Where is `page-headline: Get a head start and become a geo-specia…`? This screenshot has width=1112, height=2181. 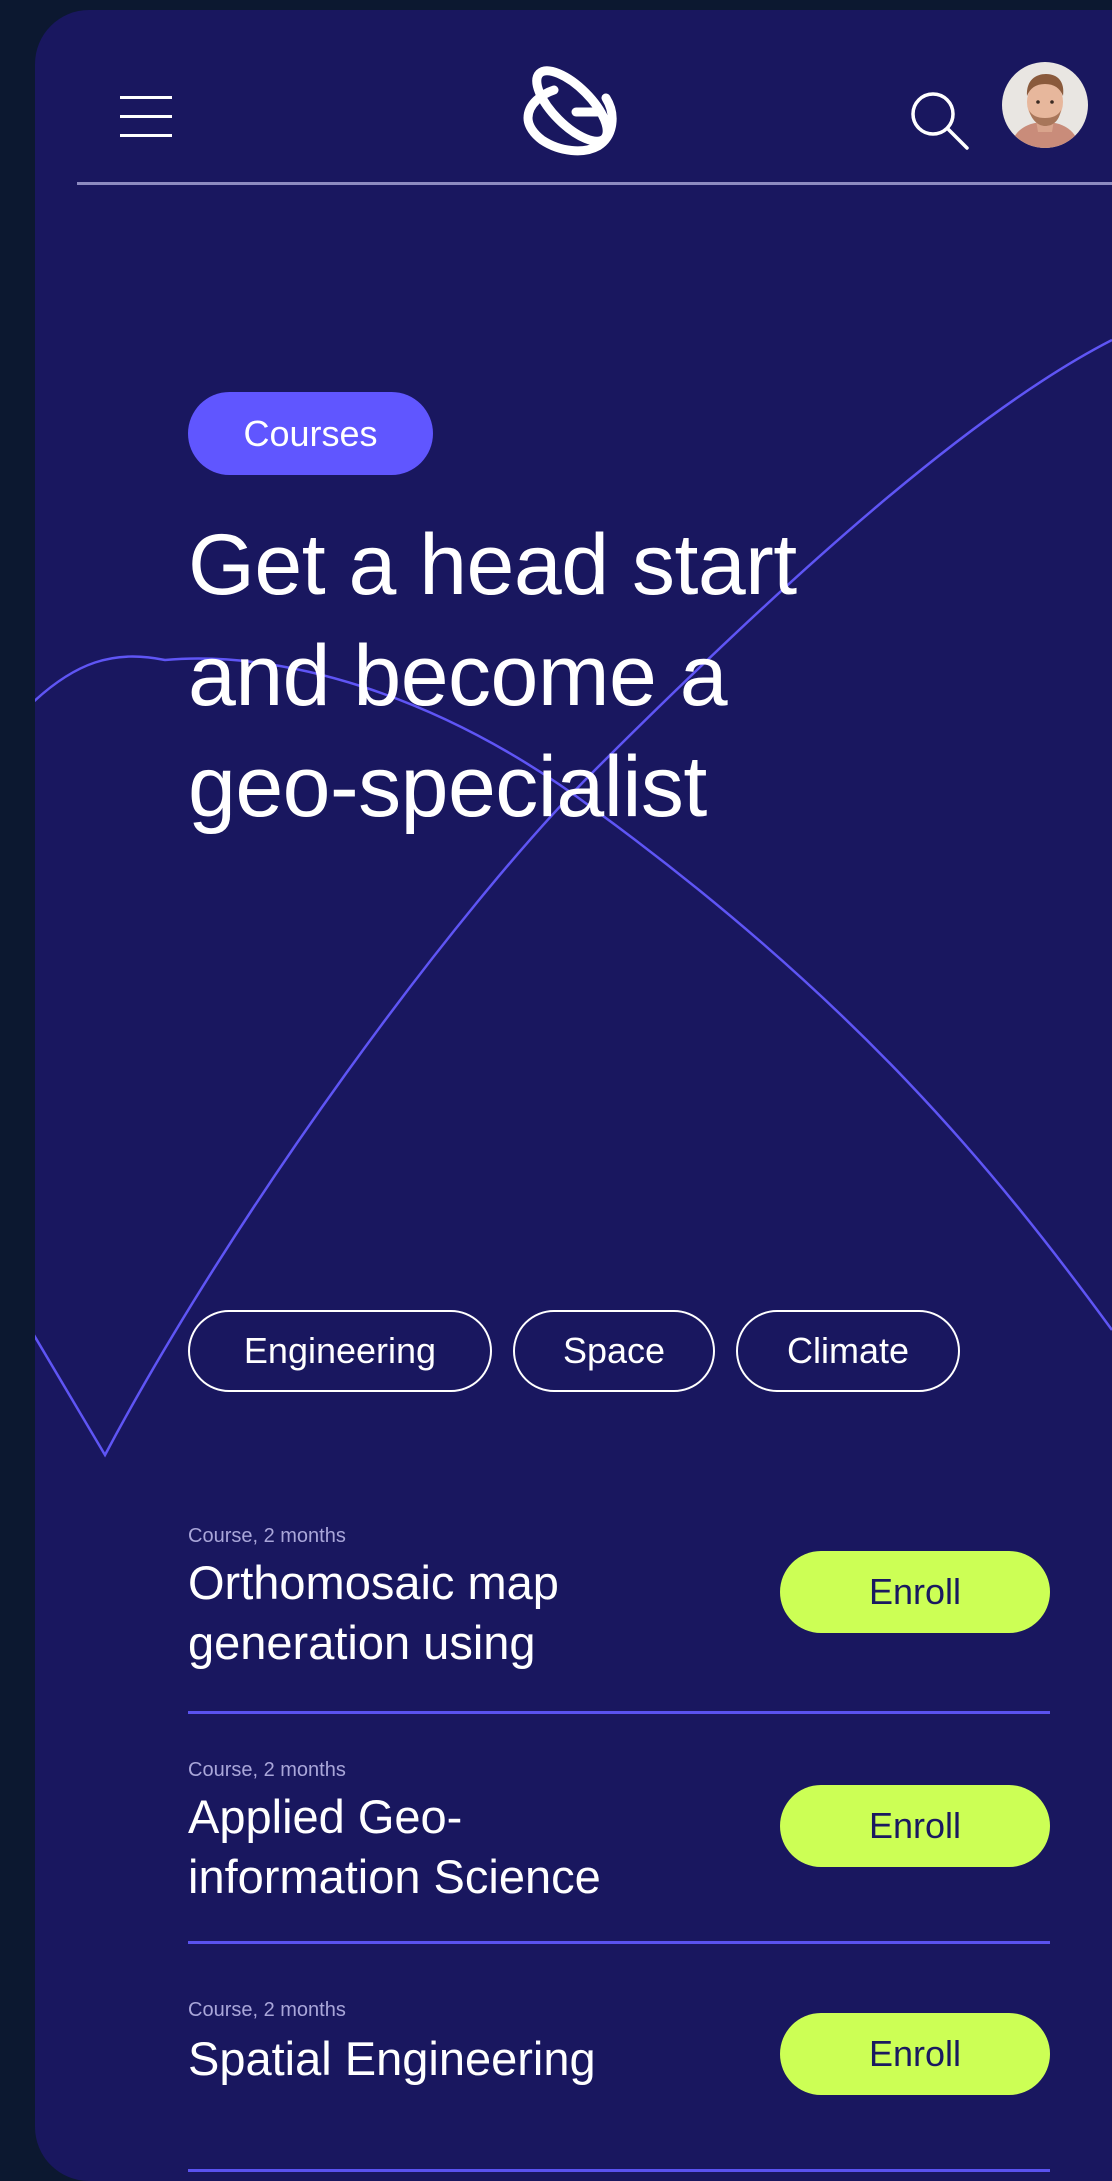
page-headline: Get a head start and become a geo-specia… is located at coordinates (568, 676).